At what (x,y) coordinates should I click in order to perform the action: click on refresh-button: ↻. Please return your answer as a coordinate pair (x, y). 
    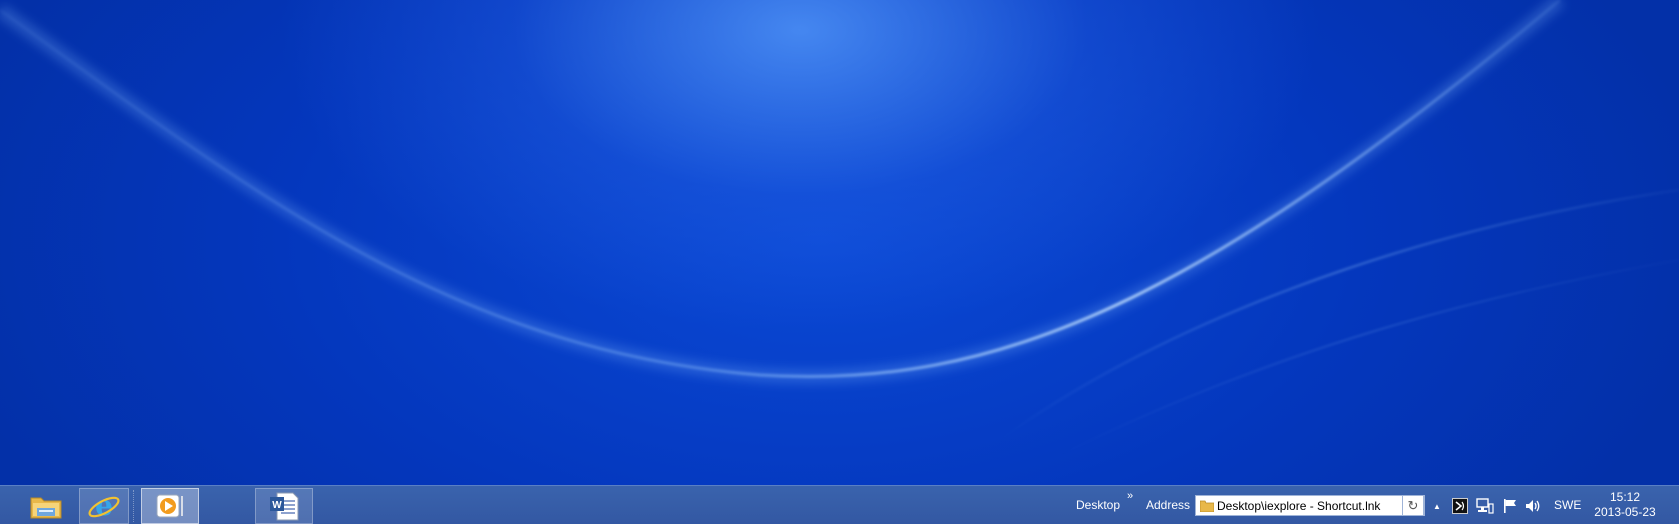
    Looking at the image, I should click on (1413, 505).